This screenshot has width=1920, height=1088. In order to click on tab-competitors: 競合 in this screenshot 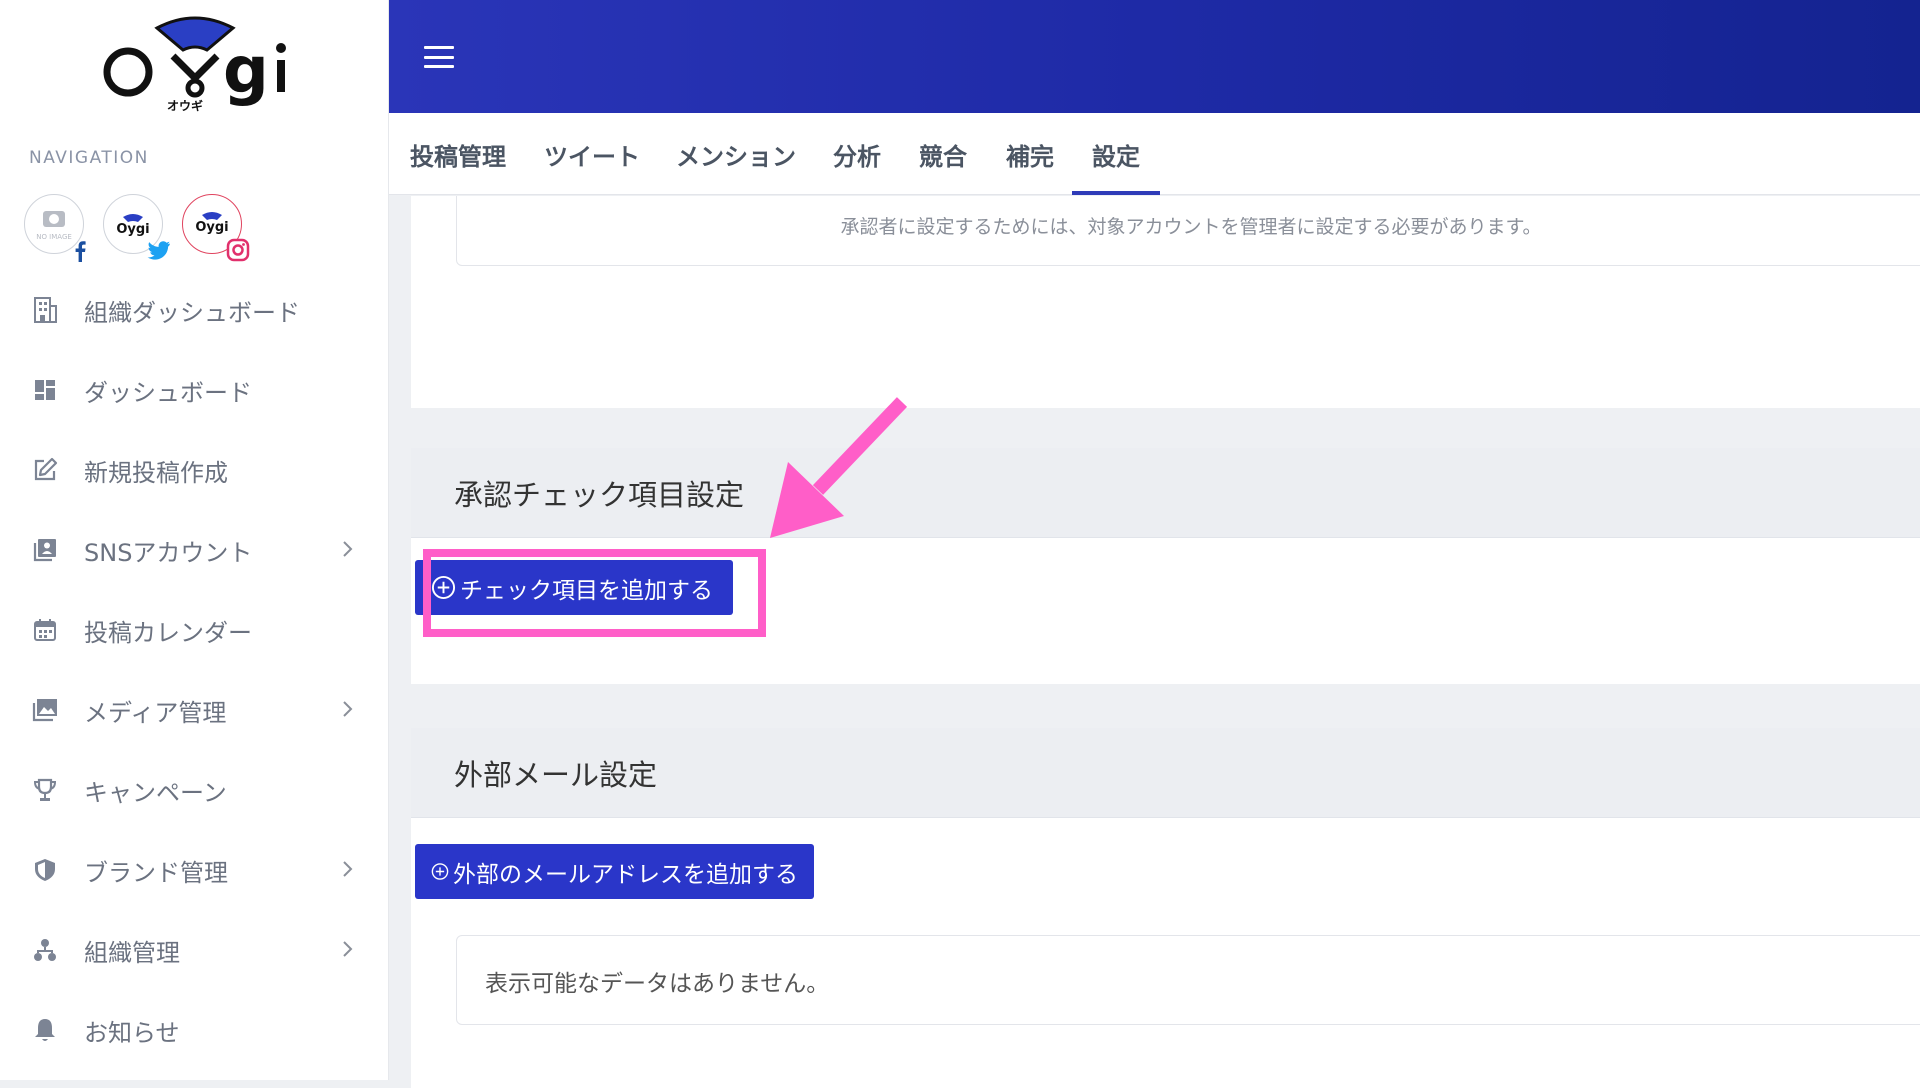, I will do `click(943, 154)`.